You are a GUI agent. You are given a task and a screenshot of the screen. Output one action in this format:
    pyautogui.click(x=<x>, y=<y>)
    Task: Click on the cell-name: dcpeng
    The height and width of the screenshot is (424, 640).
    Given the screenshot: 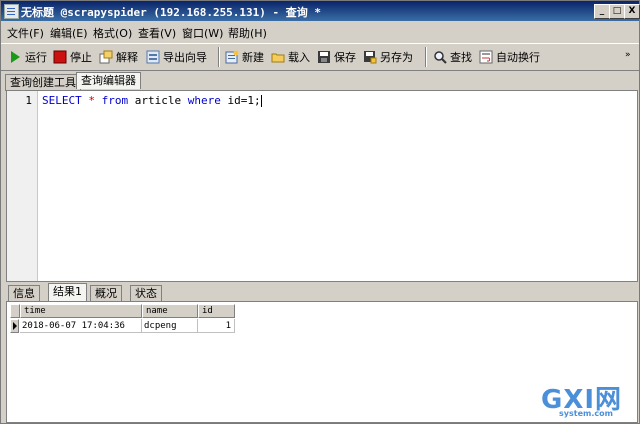 What is the action you would take?
    pyautogui.click(x=170, y=326)
    